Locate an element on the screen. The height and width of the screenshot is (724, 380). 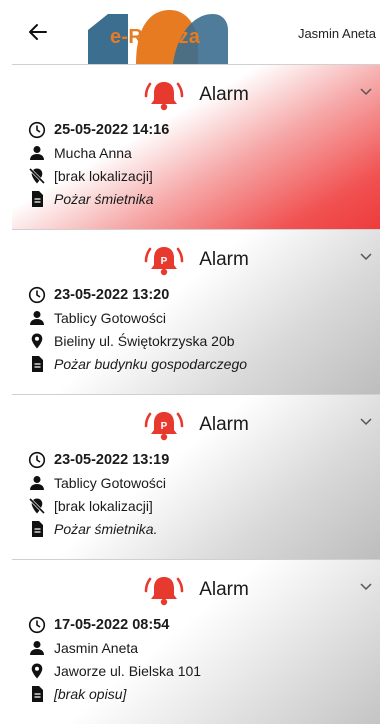
alarm-date-row: 25-05-2022 14:16 is located at coordinates (98, 130).